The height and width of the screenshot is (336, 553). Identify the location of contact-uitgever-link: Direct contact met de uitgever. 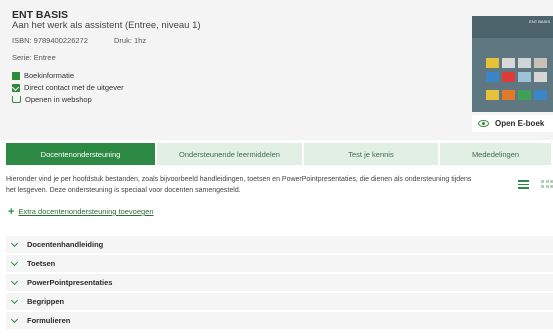
(68, 87).